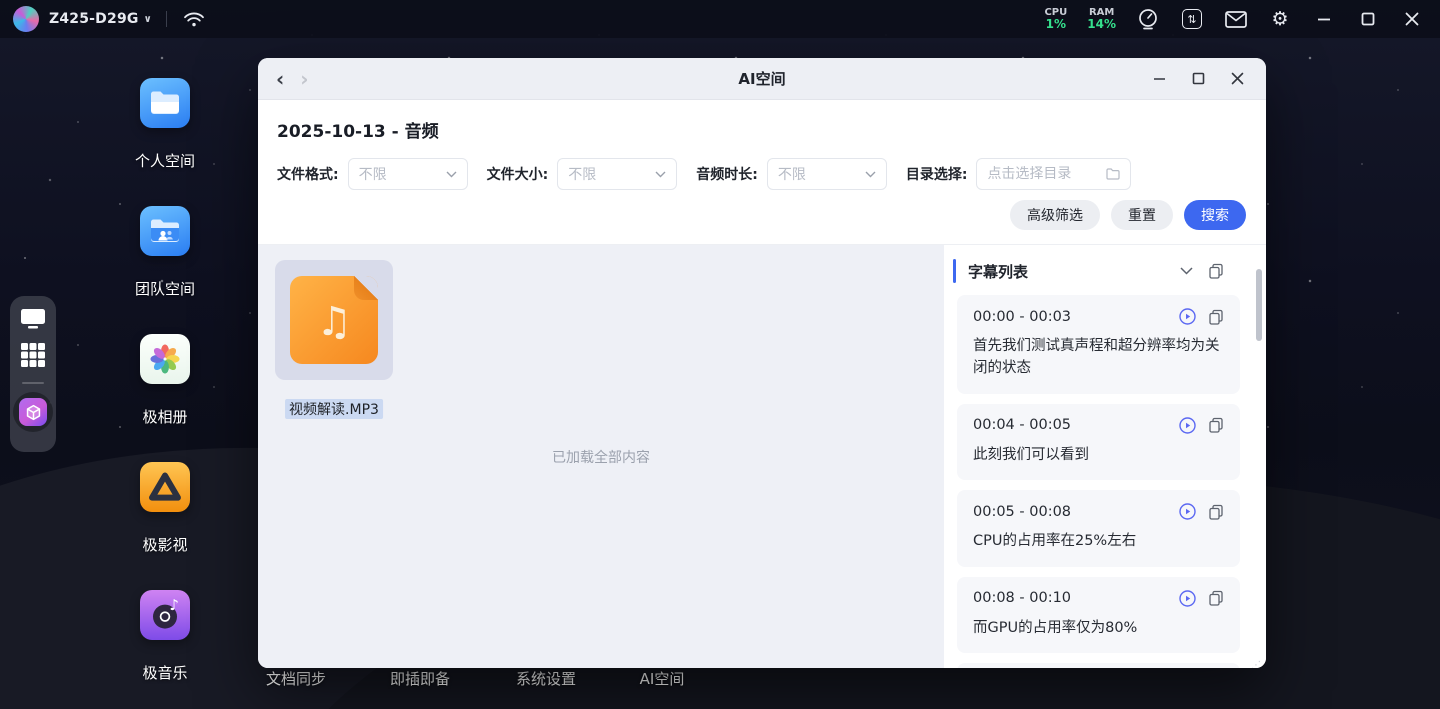  What do you see at coordinates (165, 487) in the screenshot?
I see `movies-triangle-icon` at bounding box center [165, 487].